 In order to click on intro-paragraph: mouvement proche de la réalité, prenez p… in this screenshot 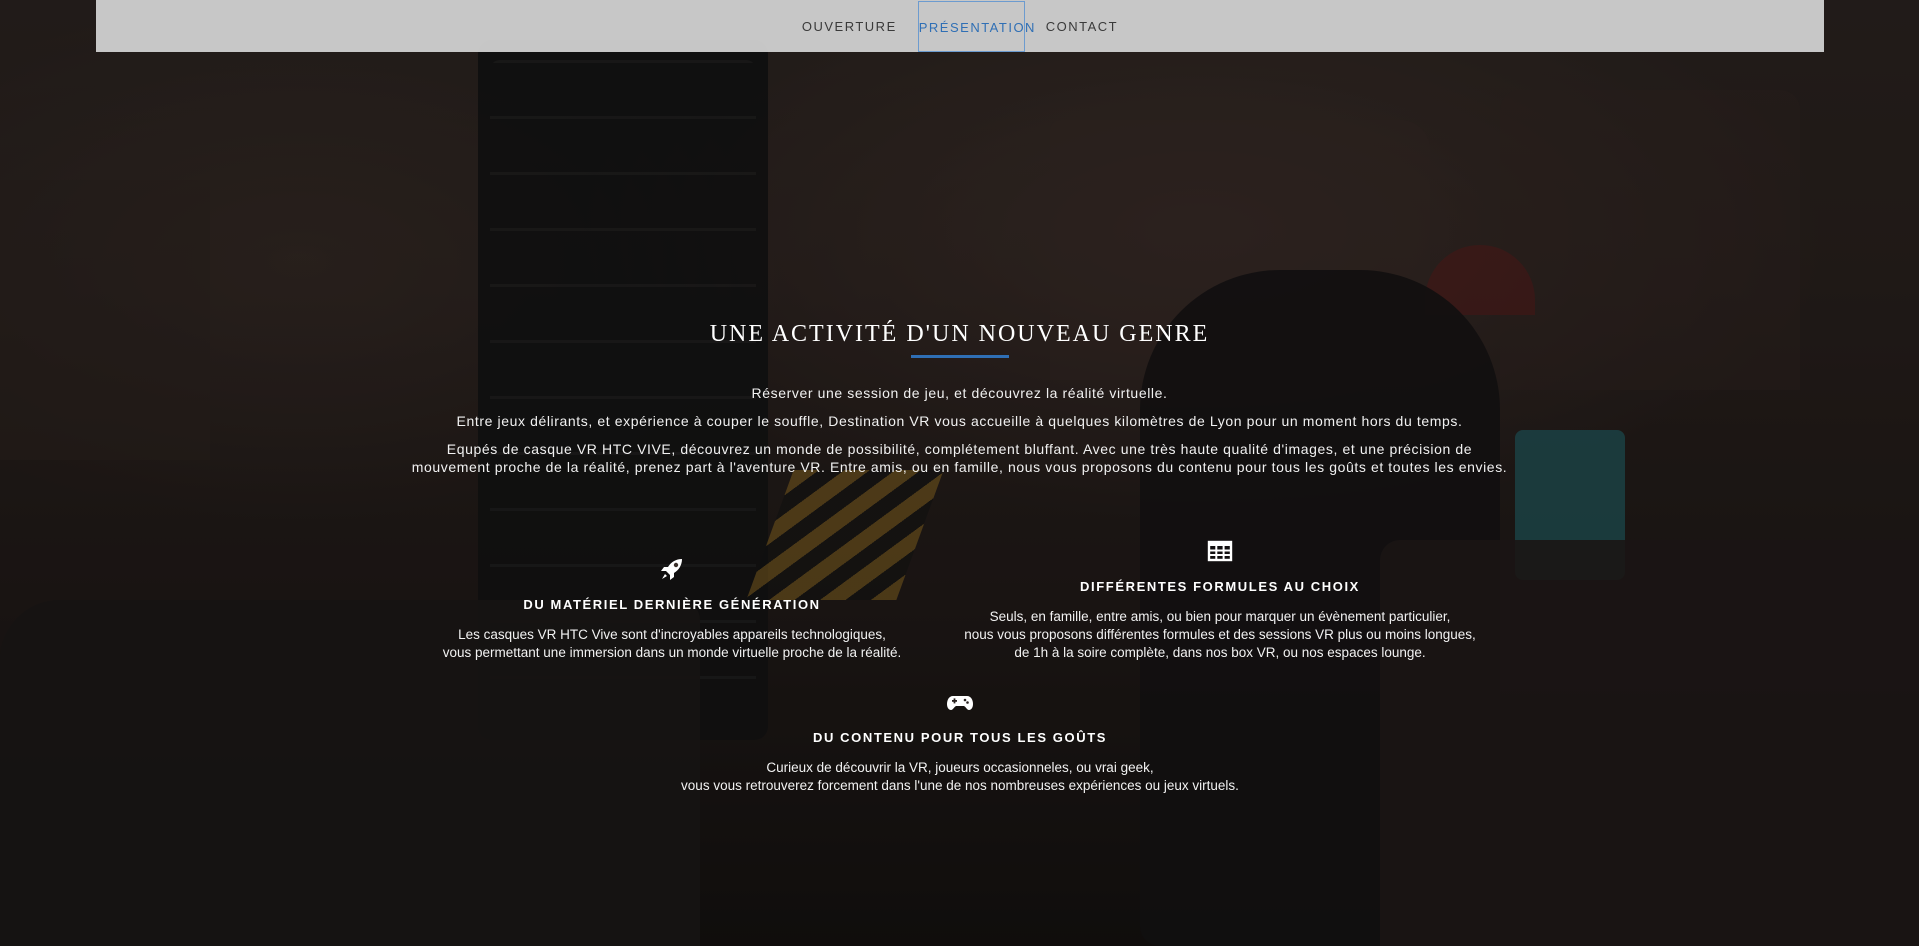, I will do `click(959, 467)`.